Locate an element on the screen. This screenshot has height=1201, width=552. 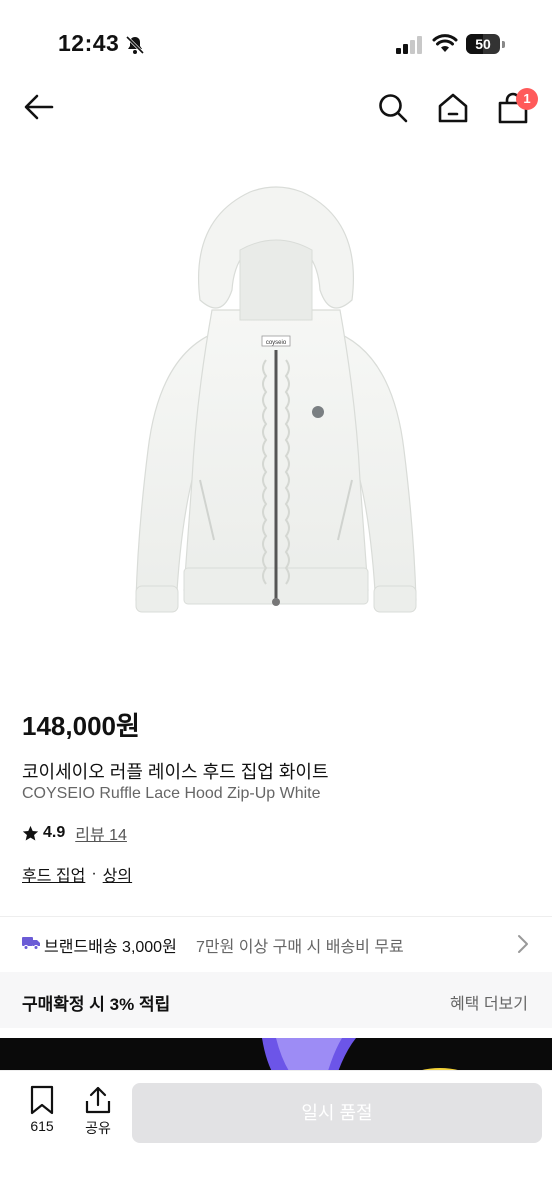
share-icon is located at coordinates (98, 1100).